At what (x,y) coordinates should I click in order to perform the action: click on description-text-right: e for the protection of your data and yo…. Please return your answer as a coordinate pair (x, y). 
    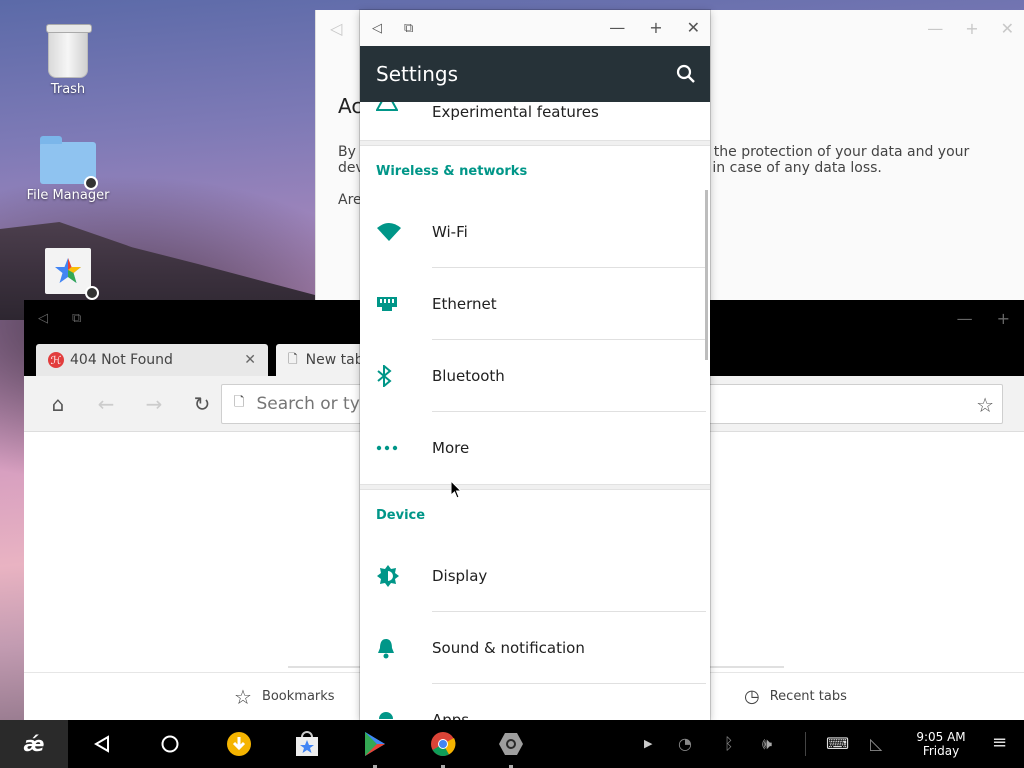
    Looking at the image, I should click on (837, 160).